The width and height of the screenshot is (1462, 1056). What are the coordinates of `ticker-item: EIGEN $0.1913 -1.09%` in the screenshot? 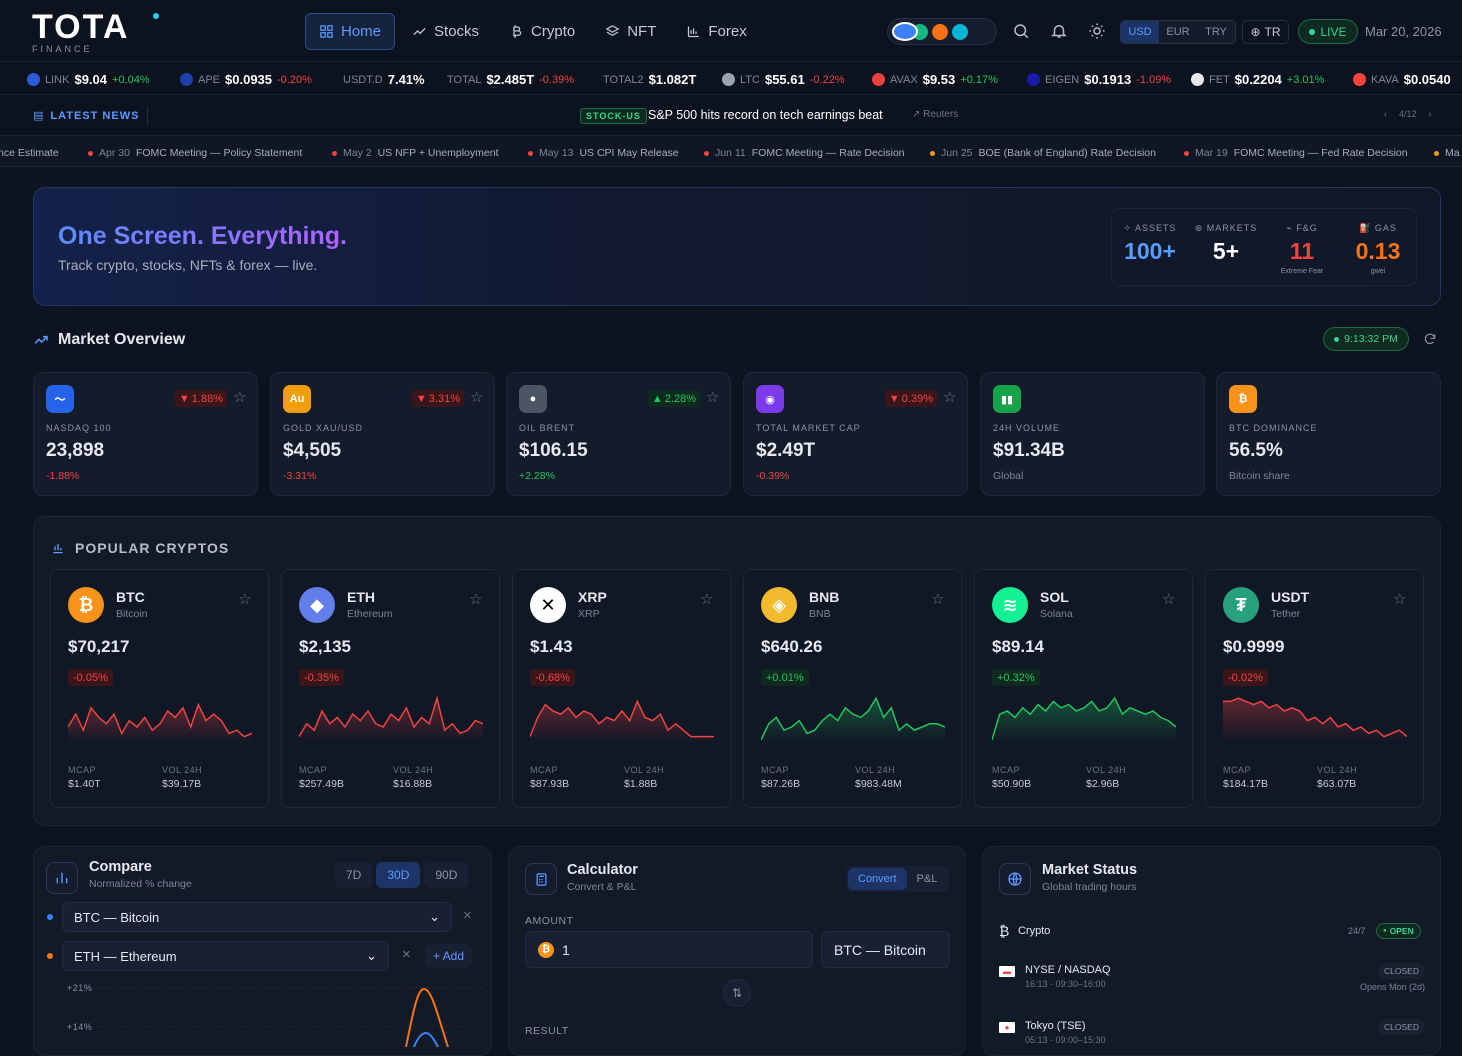 It's located at (1099, 79).